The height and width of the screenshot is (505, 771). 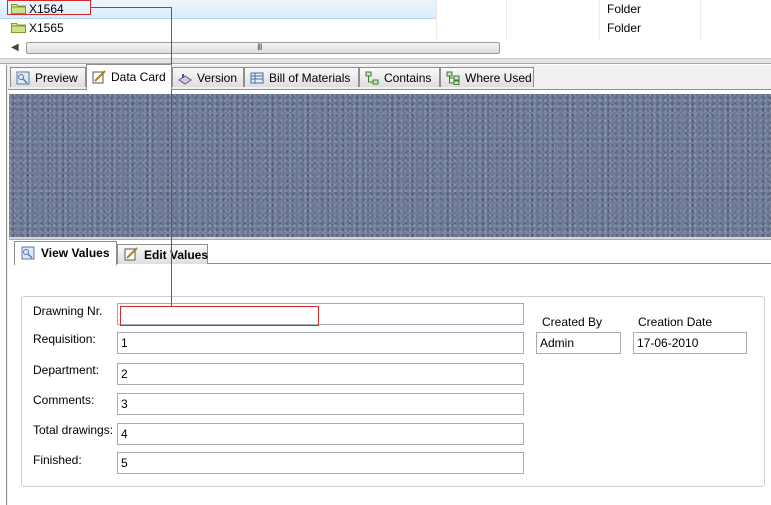 What do you see at coordinates (64, 400) in the screenshot?
I see `field-label-comments: Comments:` at bounding box center [64, 400].